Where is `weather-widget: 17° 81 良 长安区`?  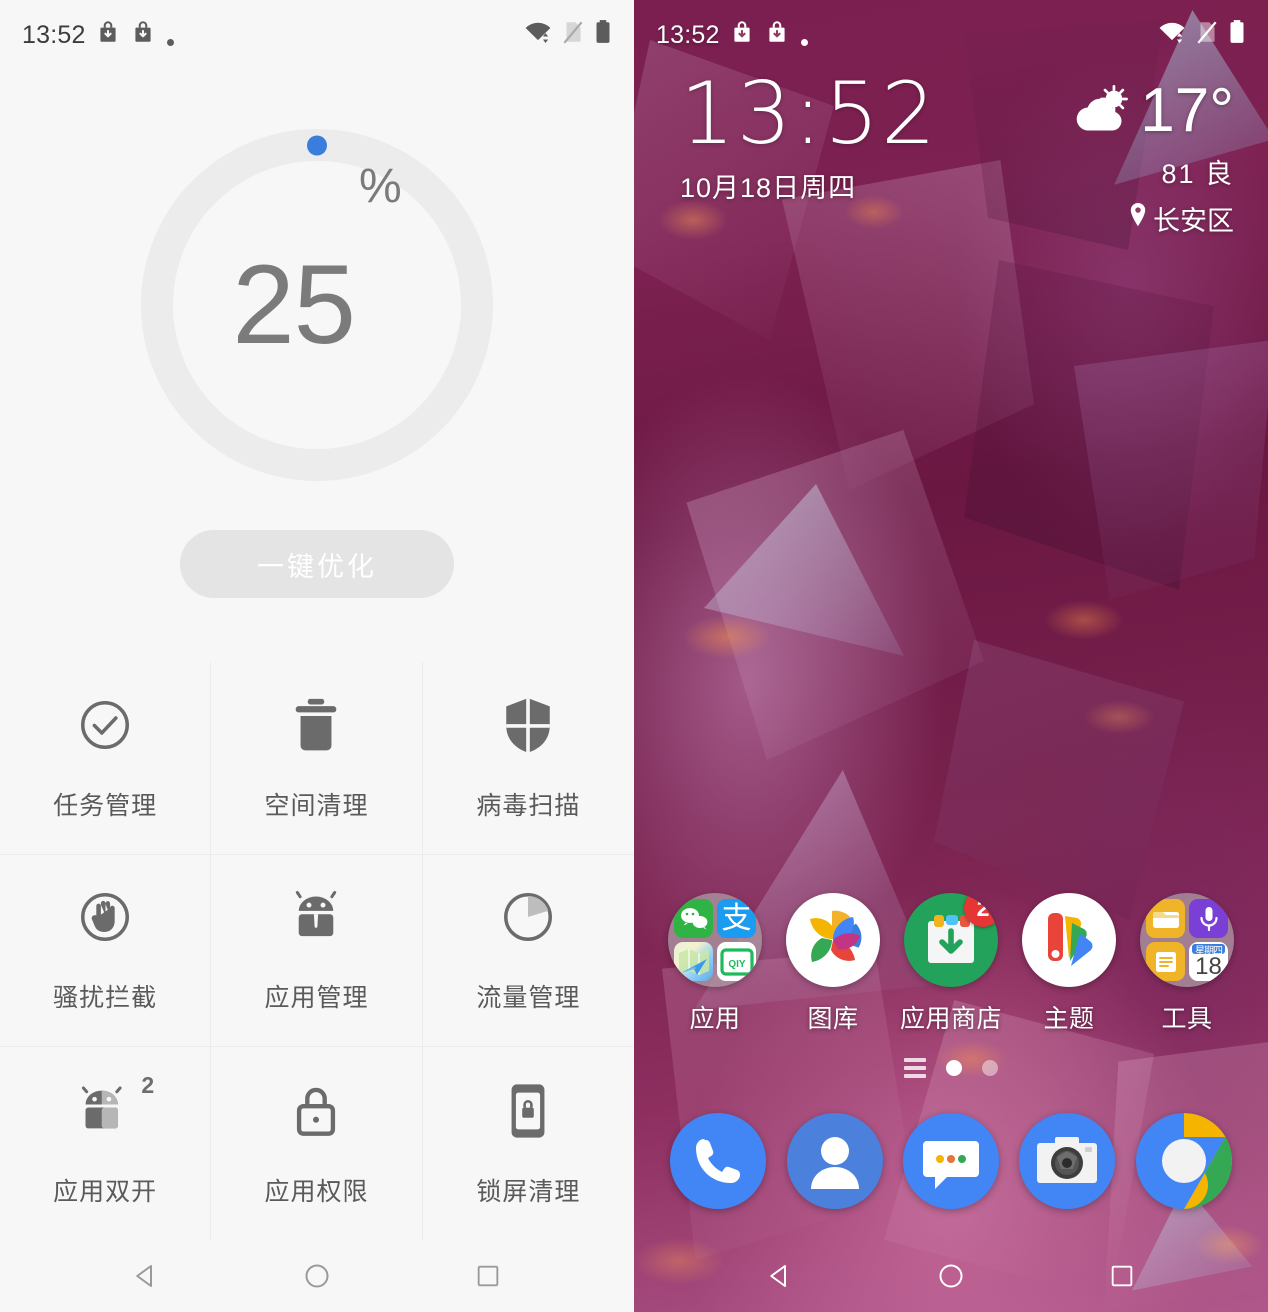
weather-widget: 17° 81 良 长安区 is located at coordinates (1153, 159).